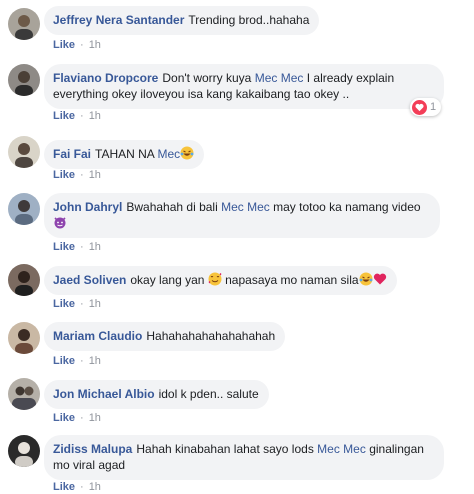 This screenshot has width=474, height=494. I want to click on comment-text: Hahah kinabahan lahat sayo lods, so click(225, 449).